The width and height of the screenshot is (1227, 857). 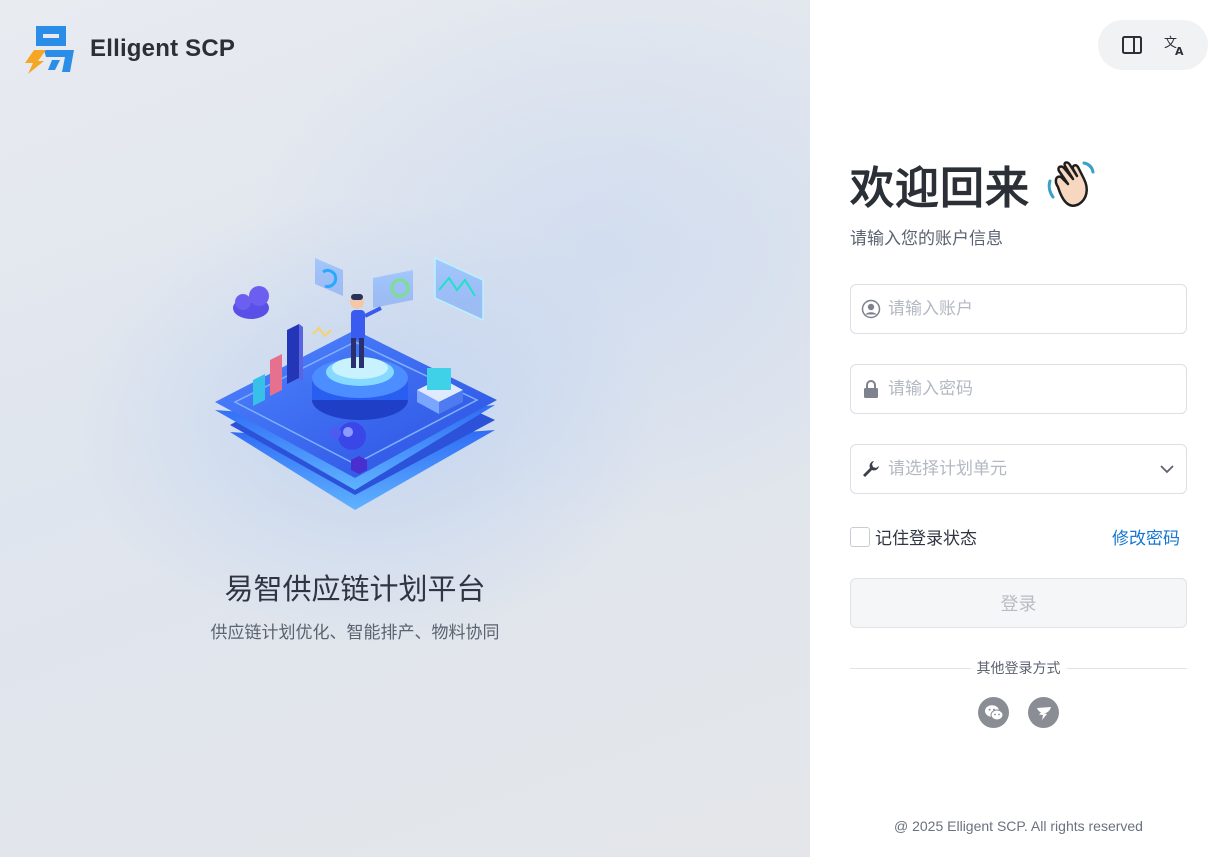 I want to click on remember-label: 记住登录状态, so click(x=926, y=539).